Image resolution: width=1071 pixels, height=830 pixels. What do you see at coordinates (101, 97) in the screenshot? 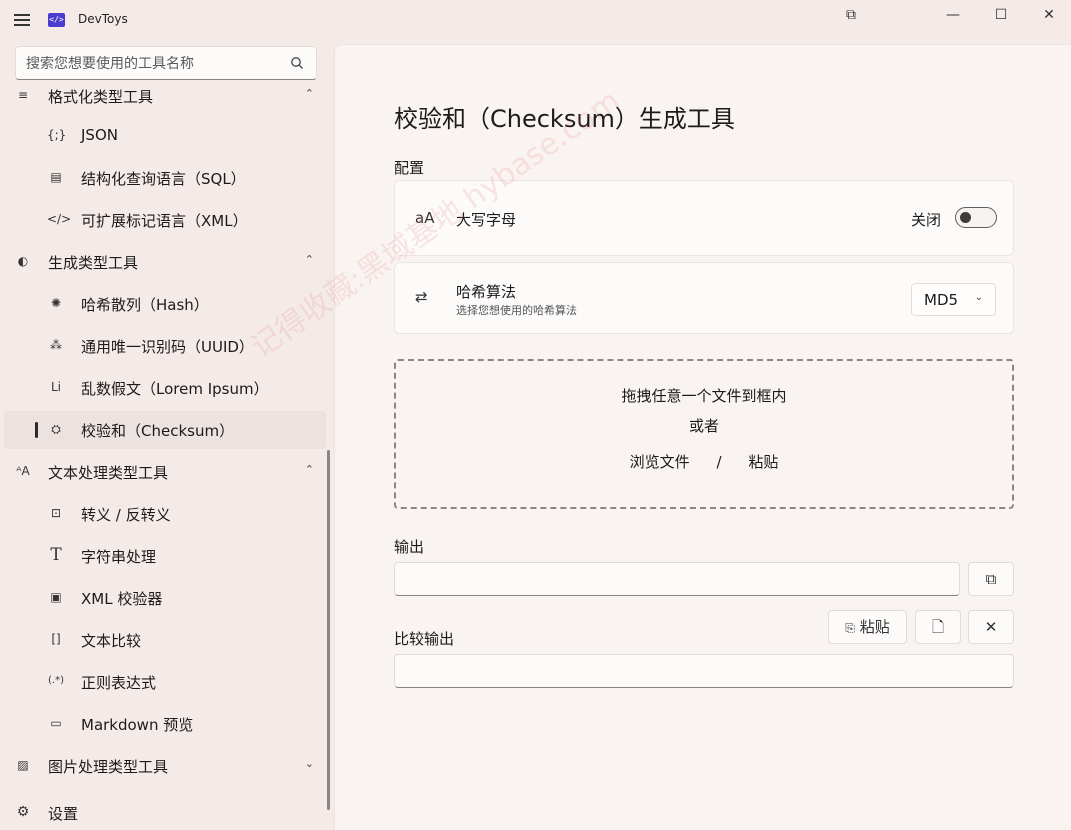
I see `sidebar-item-label: 格式化类型工具` at bounding box center [101, 97].